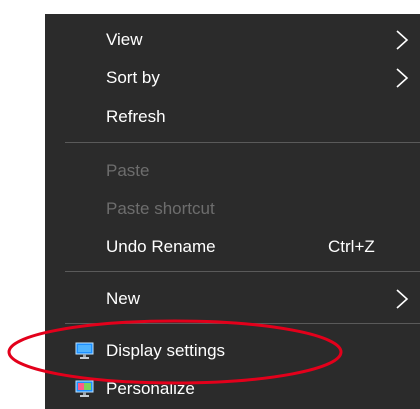 The width and height of the screenshot is (420, 409). What do you see at coordinates (232, 171) in the screenshot?
I see `menu-item-paste: Paste` at bounding box center [232, 171].